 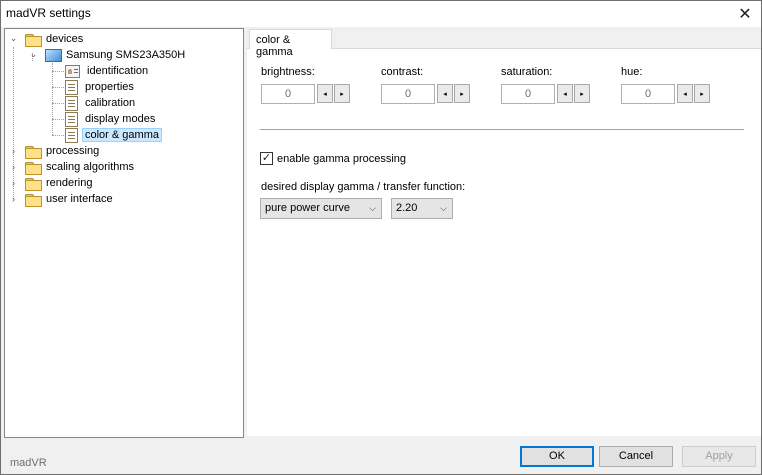 What do you see at coordinates (118, 71) in the screenshot?
I see `tree-item-label: identification` at bounding box center [118, 71].